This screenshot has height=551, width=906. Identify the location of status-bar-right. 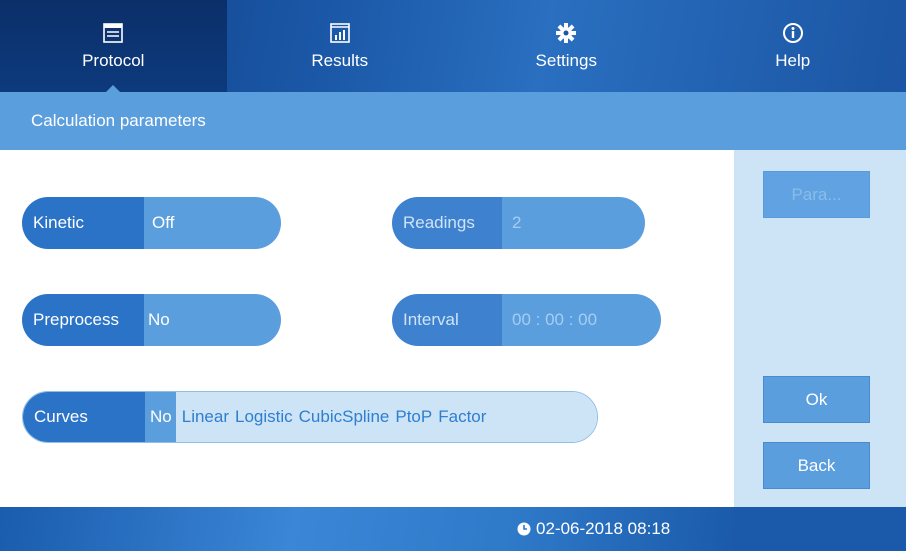
(820, 529).